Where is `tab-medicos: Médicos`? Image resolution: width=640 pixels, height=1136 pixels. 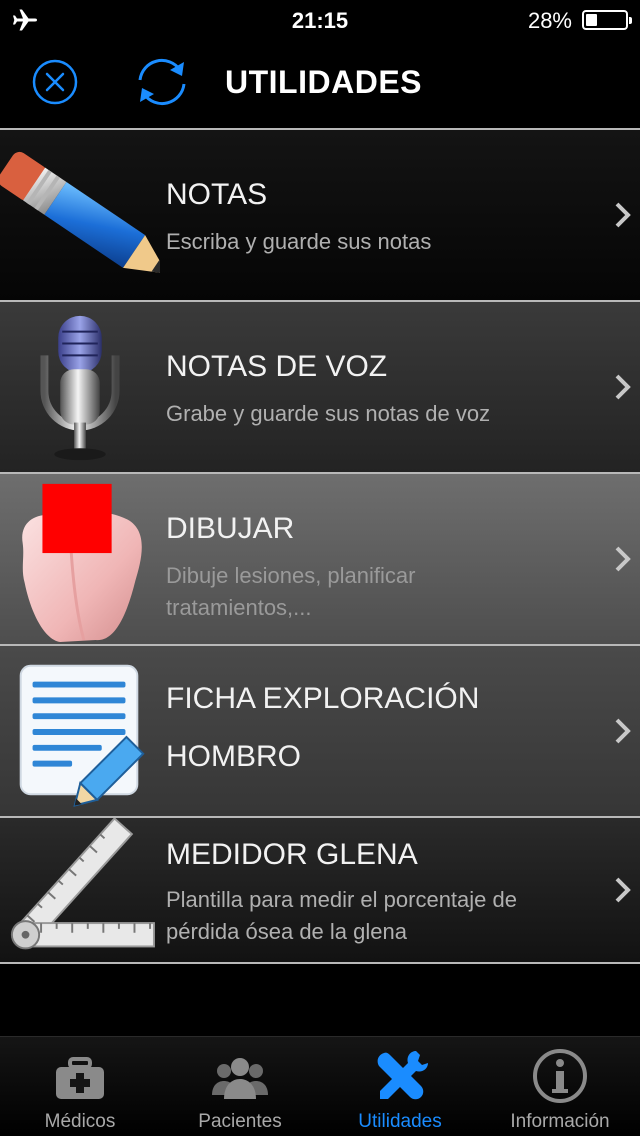
tab-medicos: Médicos is located at coordinates (80, 1086).